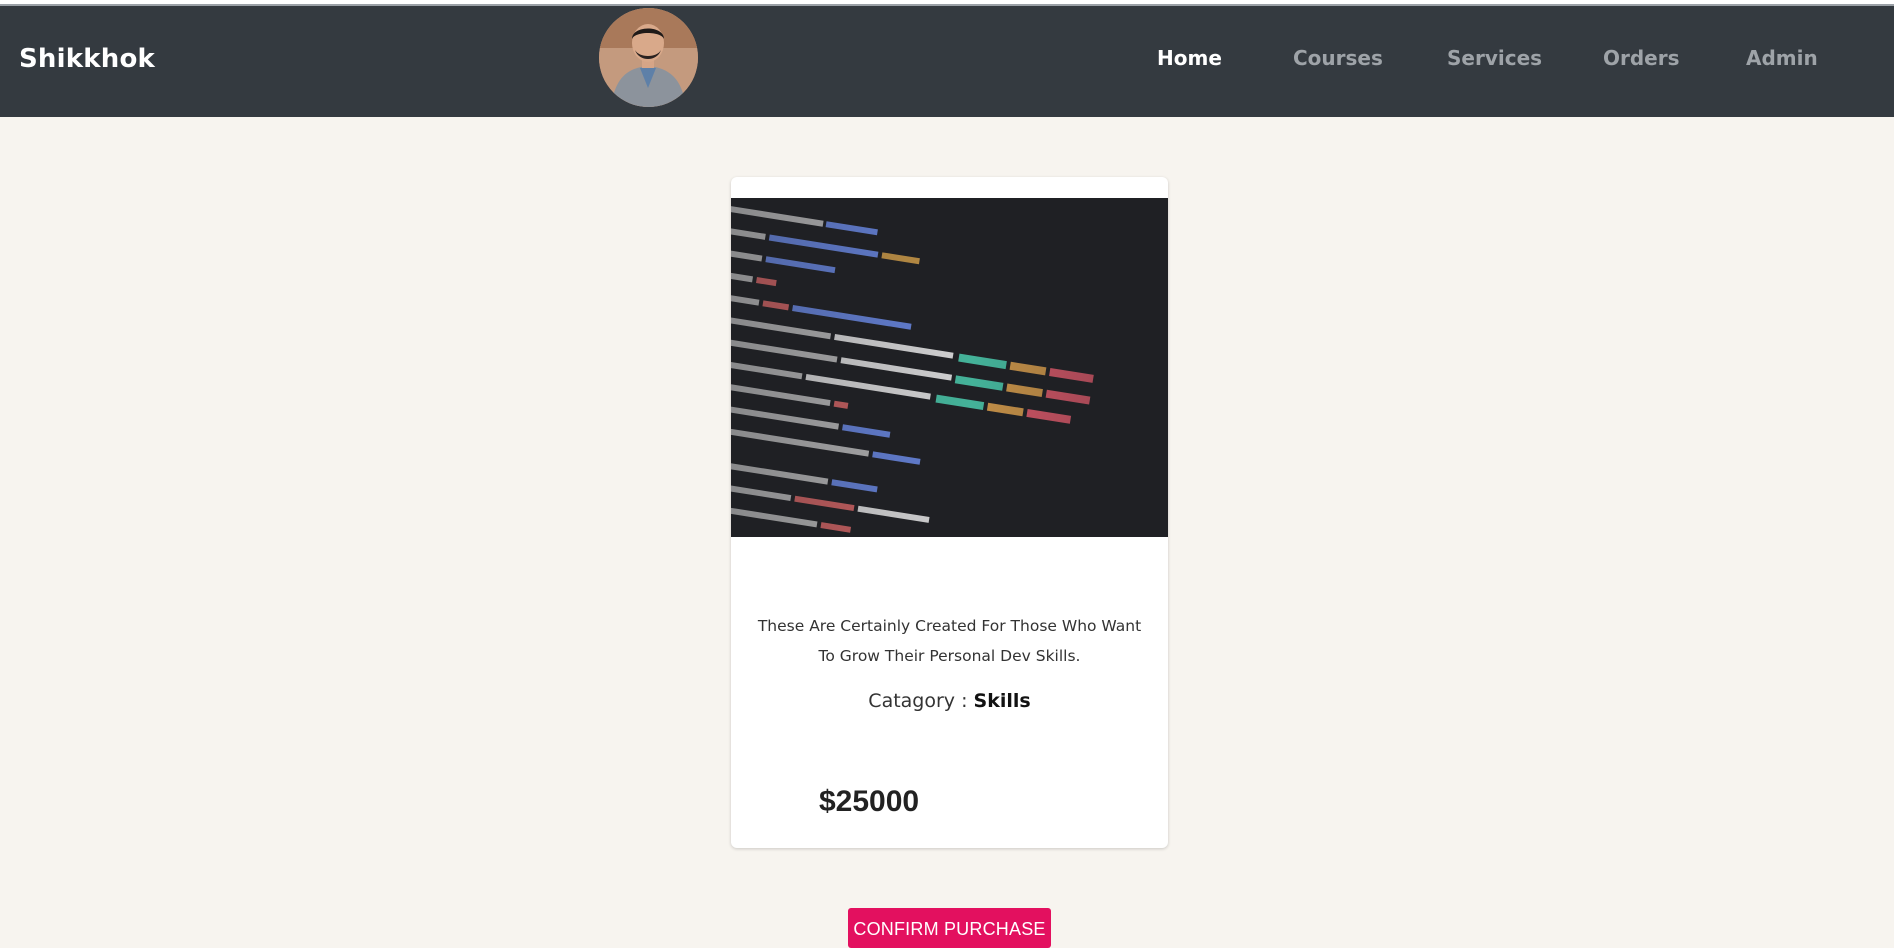 This screenshot has width=1894, height=948. What do you see at coordinates (1002, 701) in the screenshot?
I see `category-value: Skills` at bounding box center [1002, 701].